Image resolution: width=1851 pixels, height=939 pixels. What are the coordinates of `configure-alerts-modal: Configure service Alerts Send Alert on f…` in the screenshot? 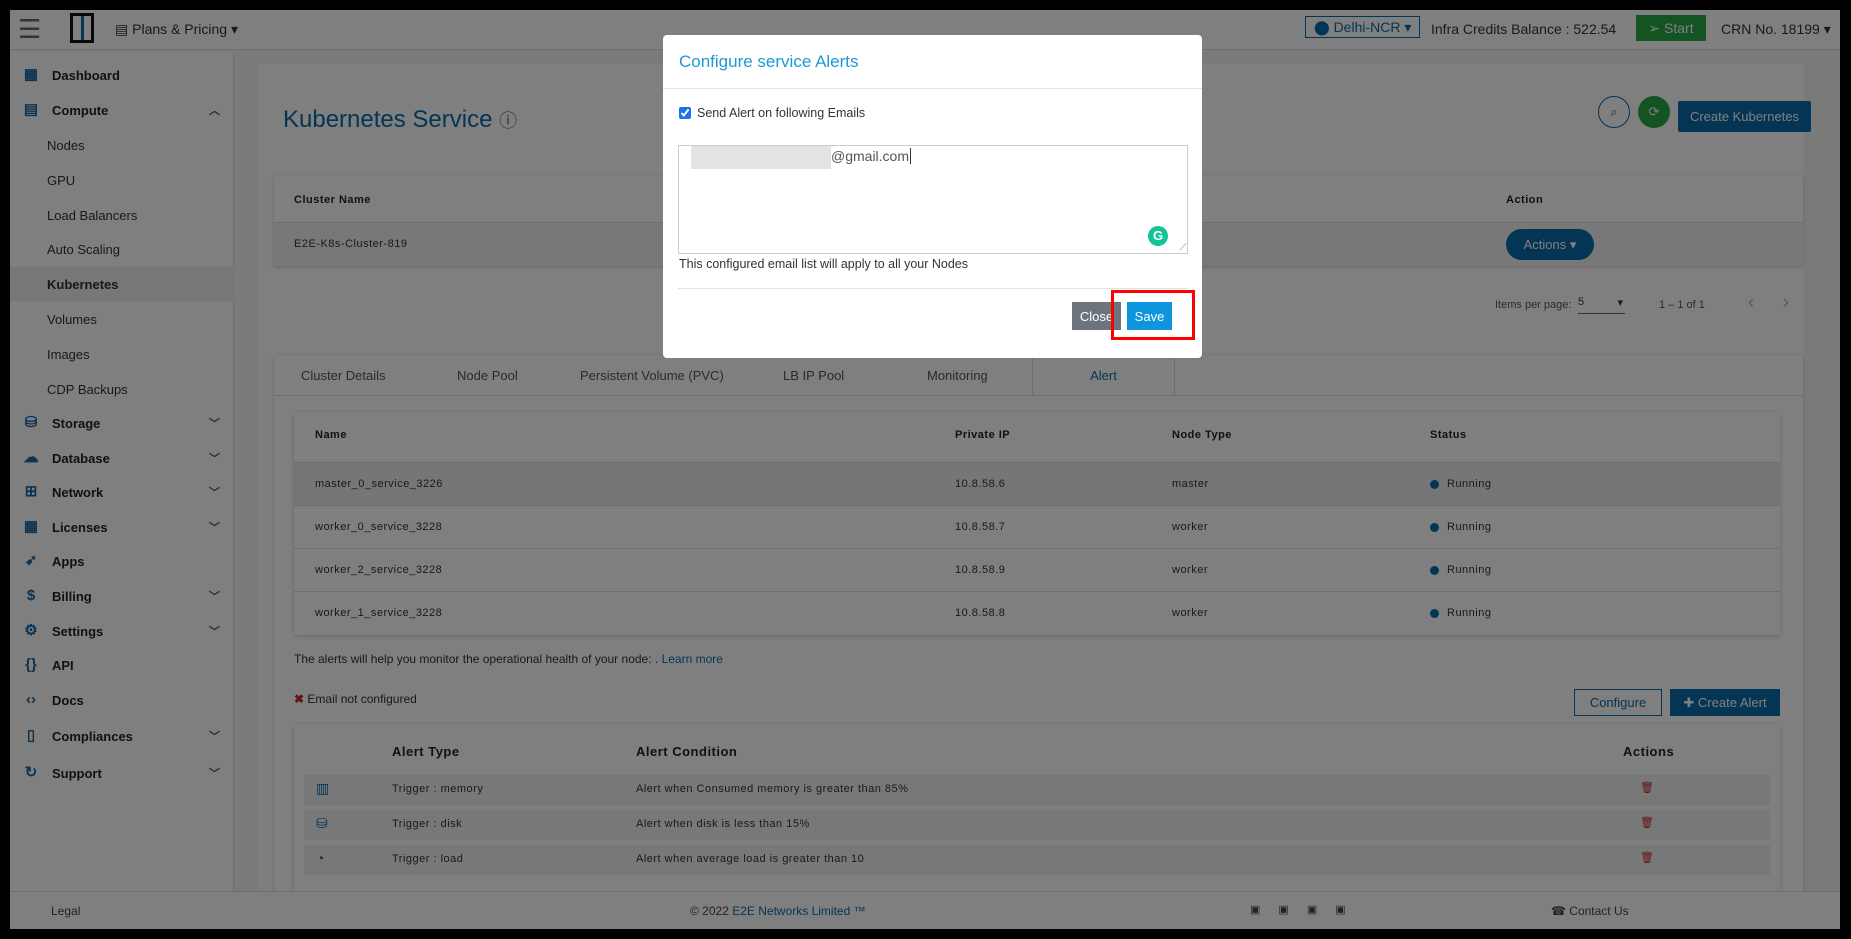 It's located at (932, 196).